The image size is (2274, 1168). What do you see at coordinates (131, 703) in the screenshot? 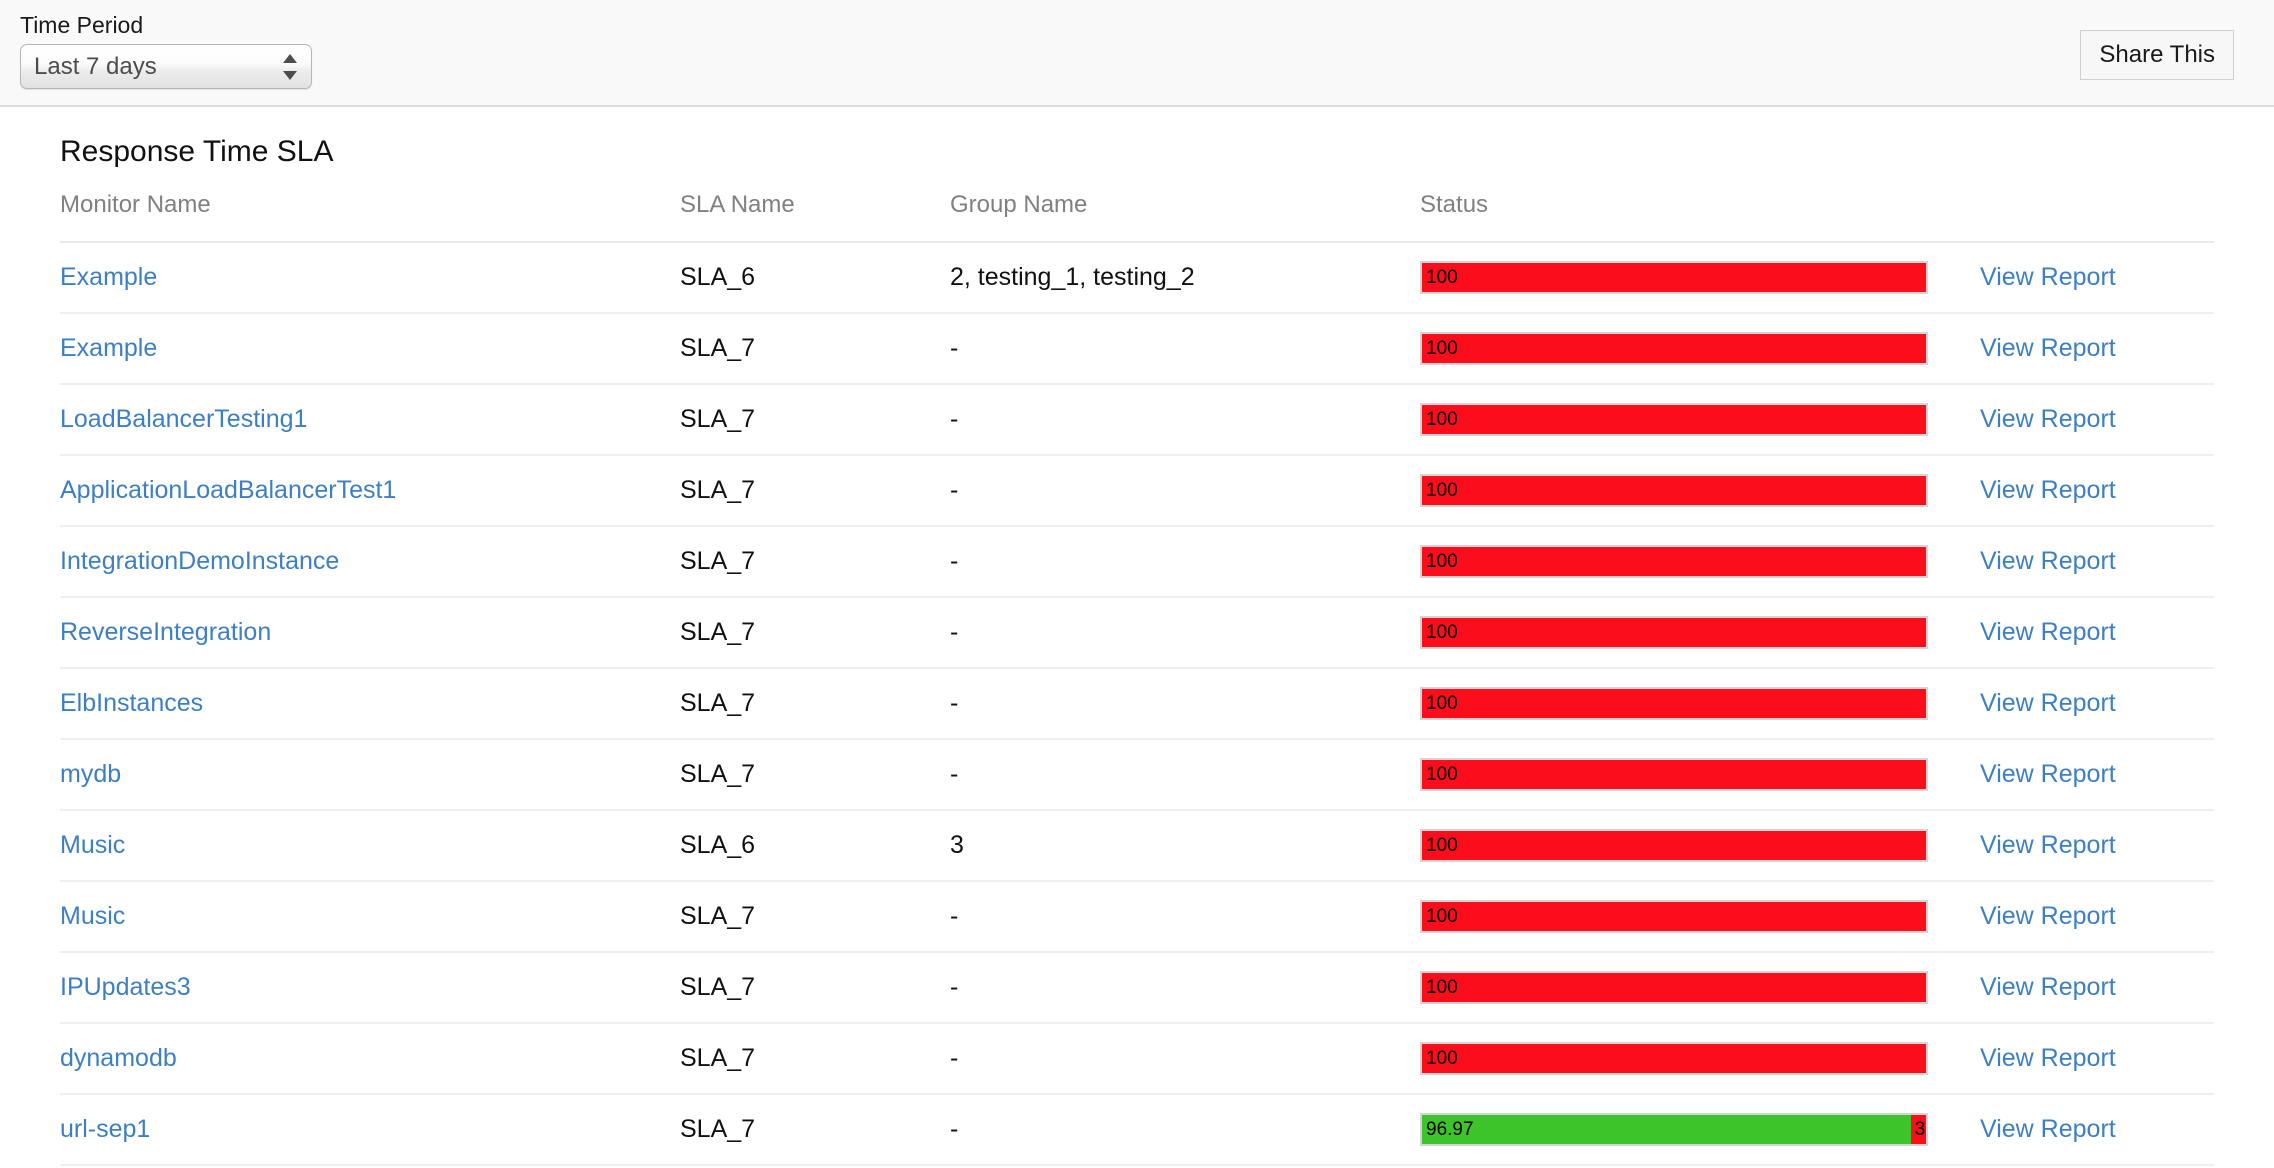
I see `monitor-name-link: ElbInstances` at bounding box center [131, 703].